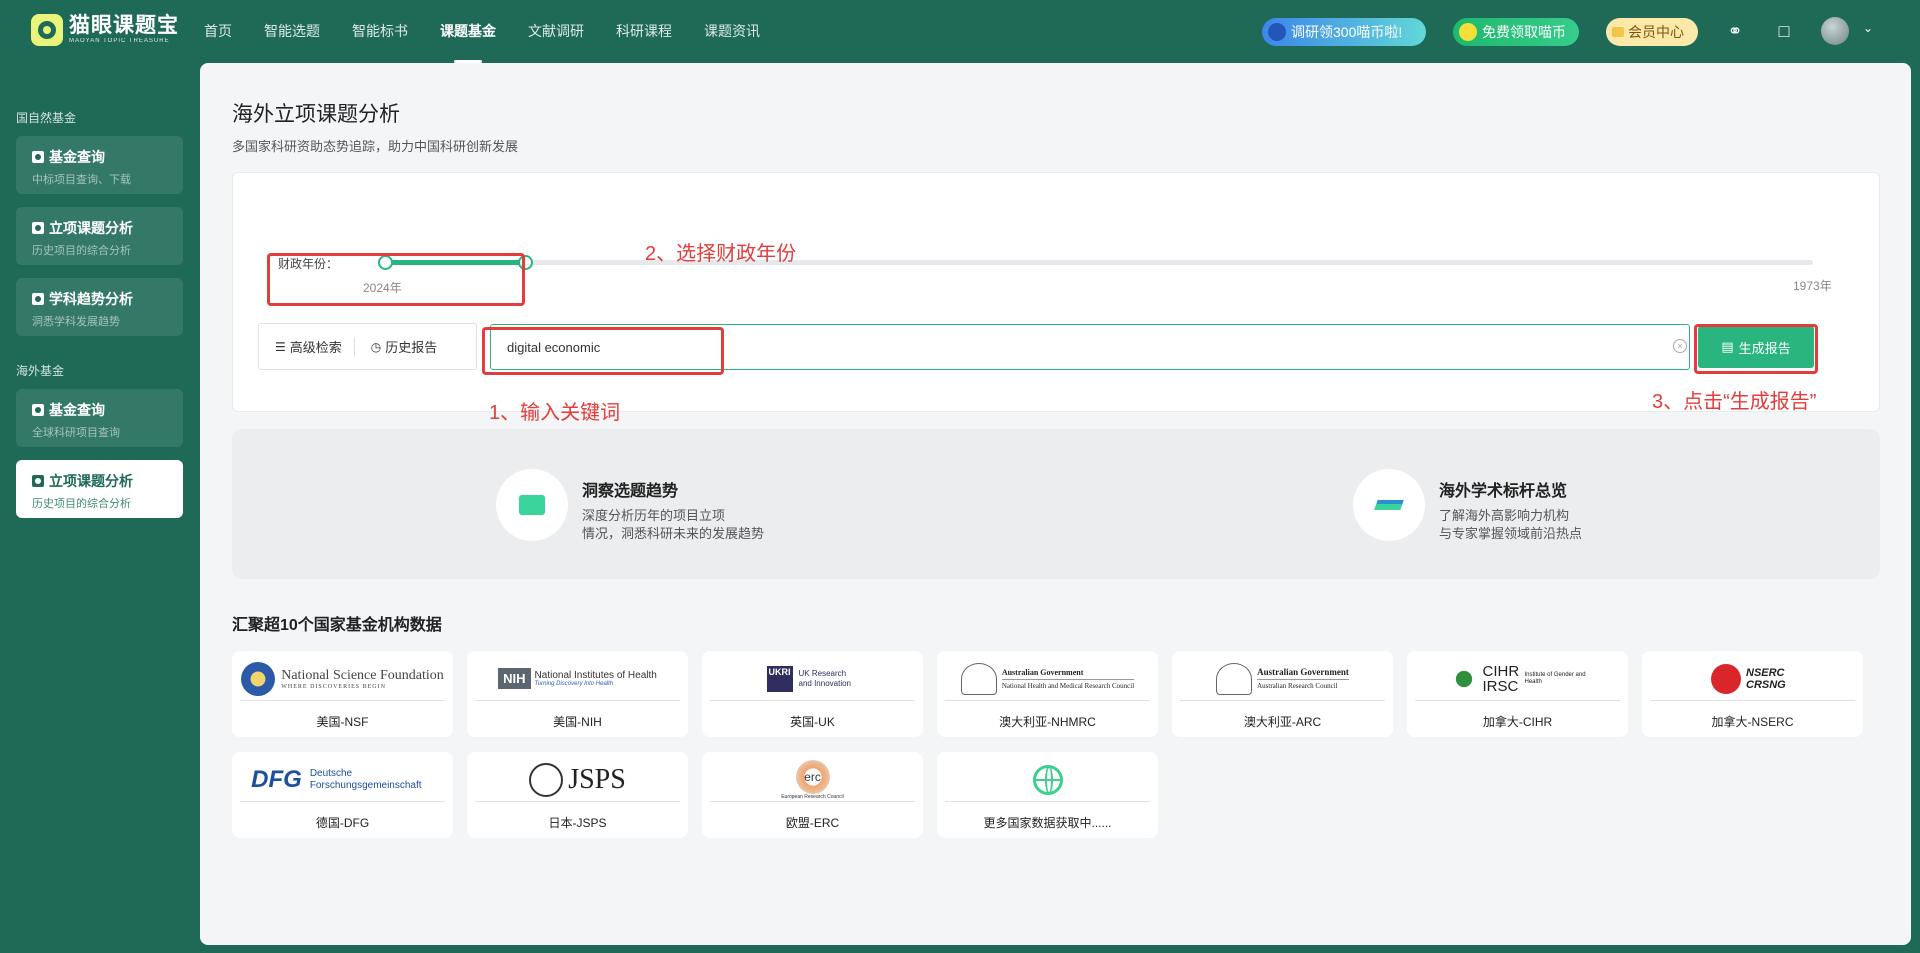 The width and height of the screenshot is (1920, 953). Describe the element at coordinates (1735, 31) in the screenshot. I see `headset-icon: ⚭` at that location.